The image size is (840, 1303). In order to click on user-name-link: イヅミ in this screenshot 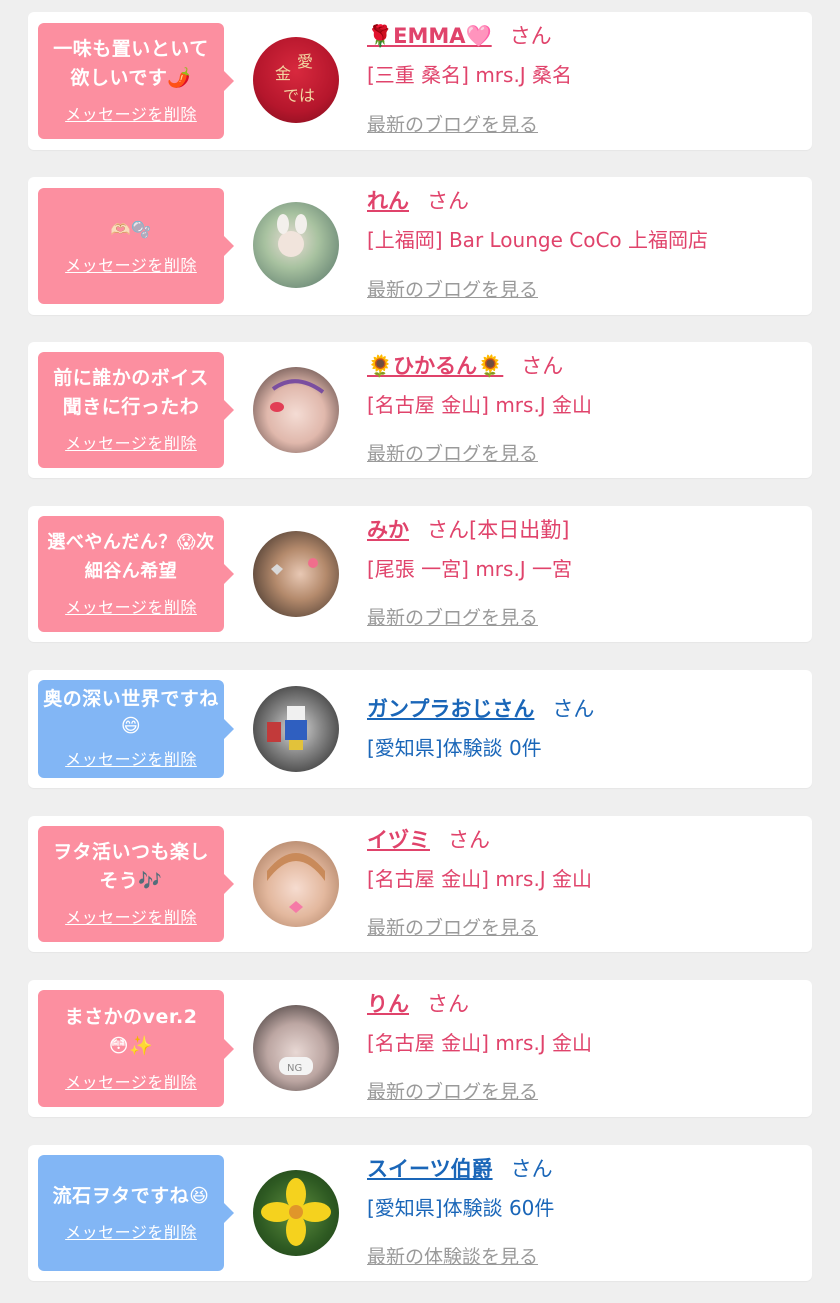, I will do `click(398, 840)`.